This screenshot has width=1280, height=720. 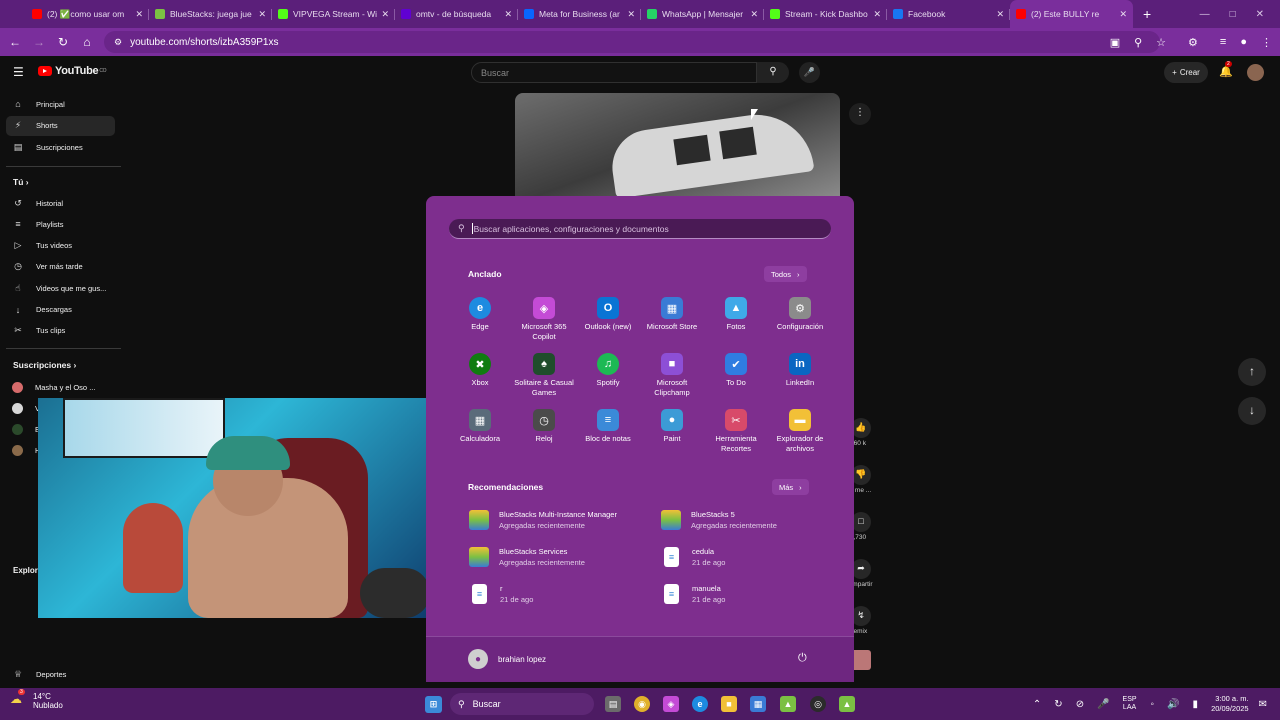 What do you see at coordinates (1255, 72) in the screenshot?
I see `account-avatar` at bounding box center [1255, 72].